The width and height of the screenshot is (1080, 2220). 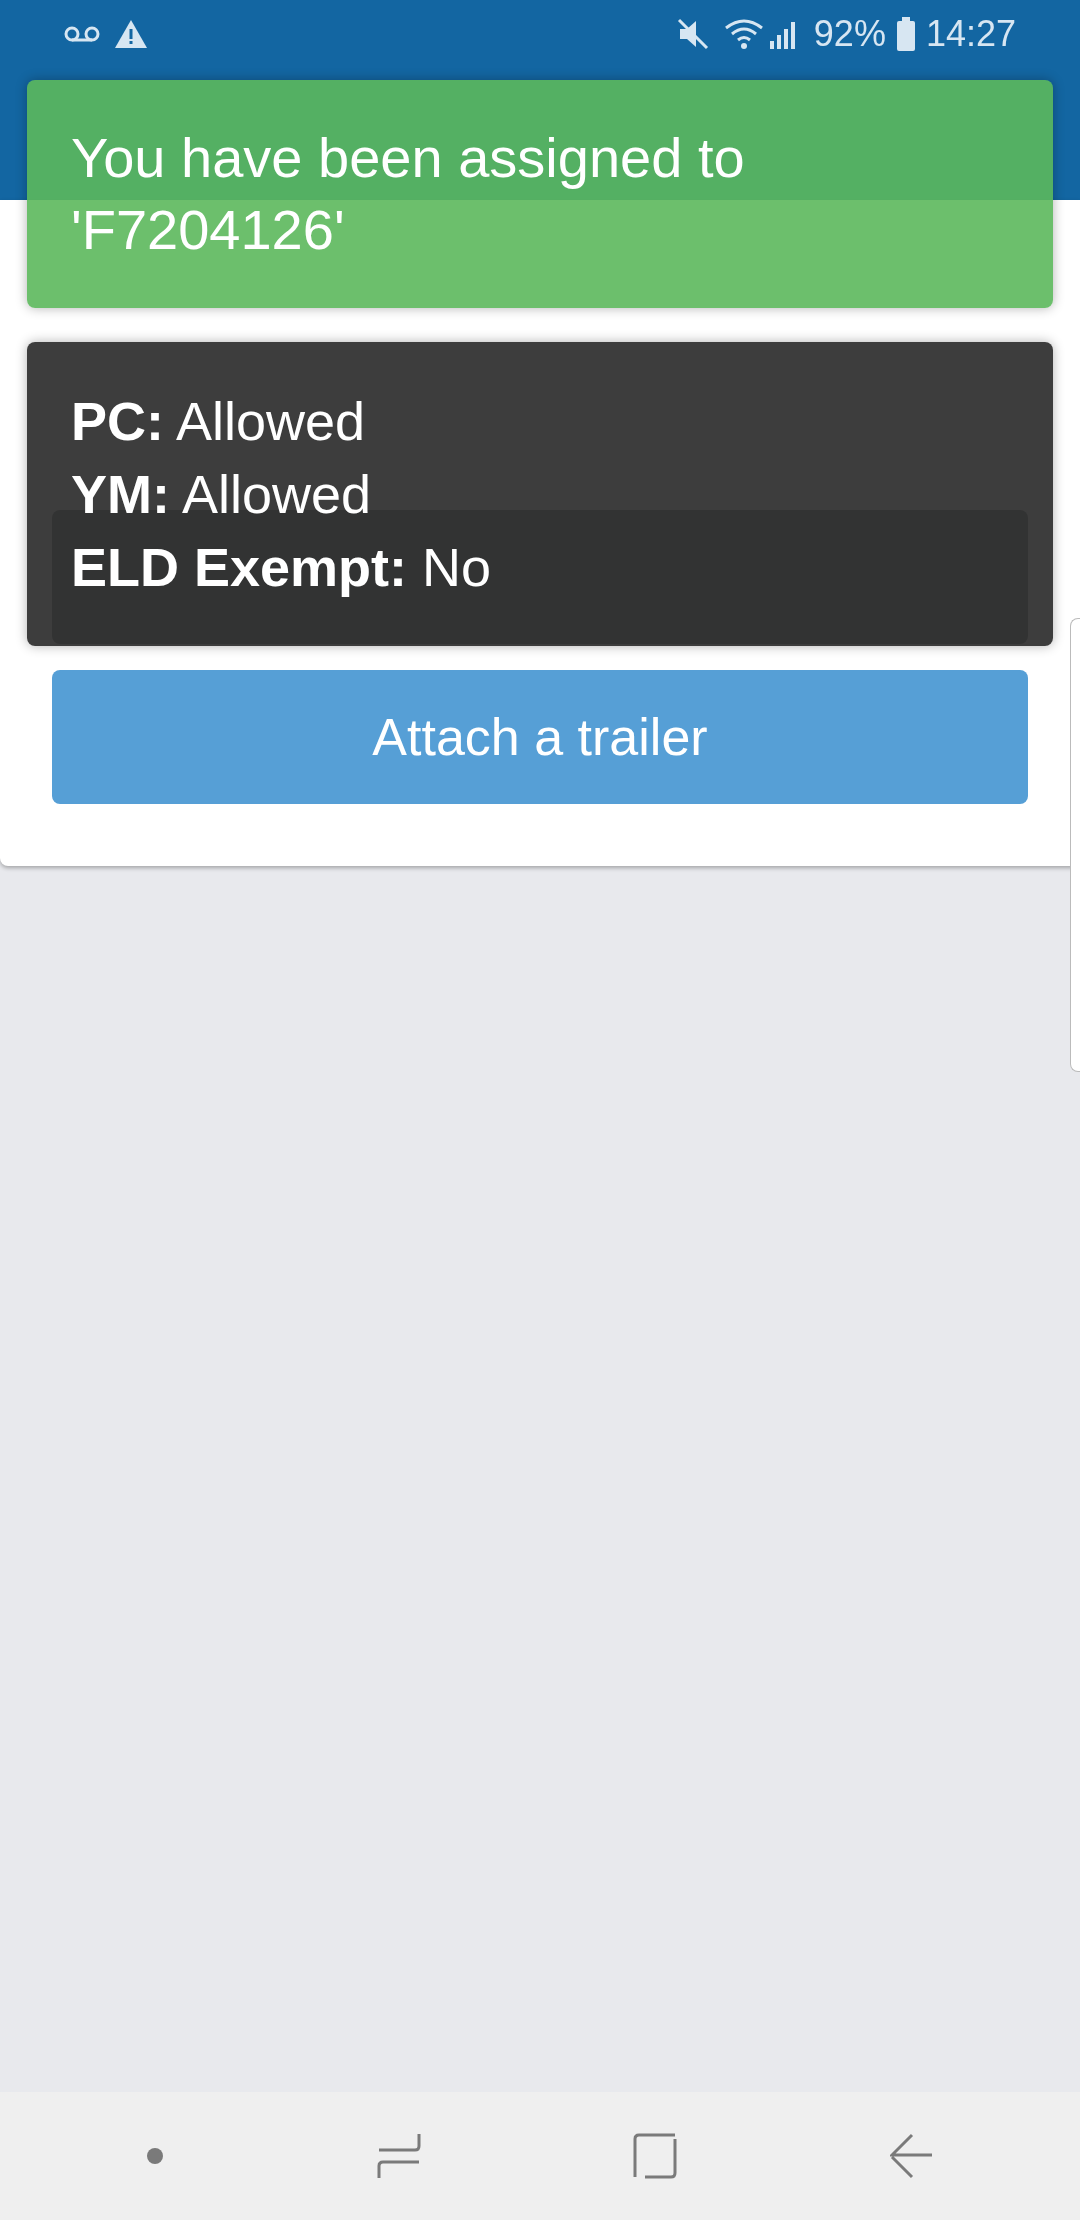 I want to click on toast-message: You have been assigned to 'F7204126', so click(x=408, y=194).